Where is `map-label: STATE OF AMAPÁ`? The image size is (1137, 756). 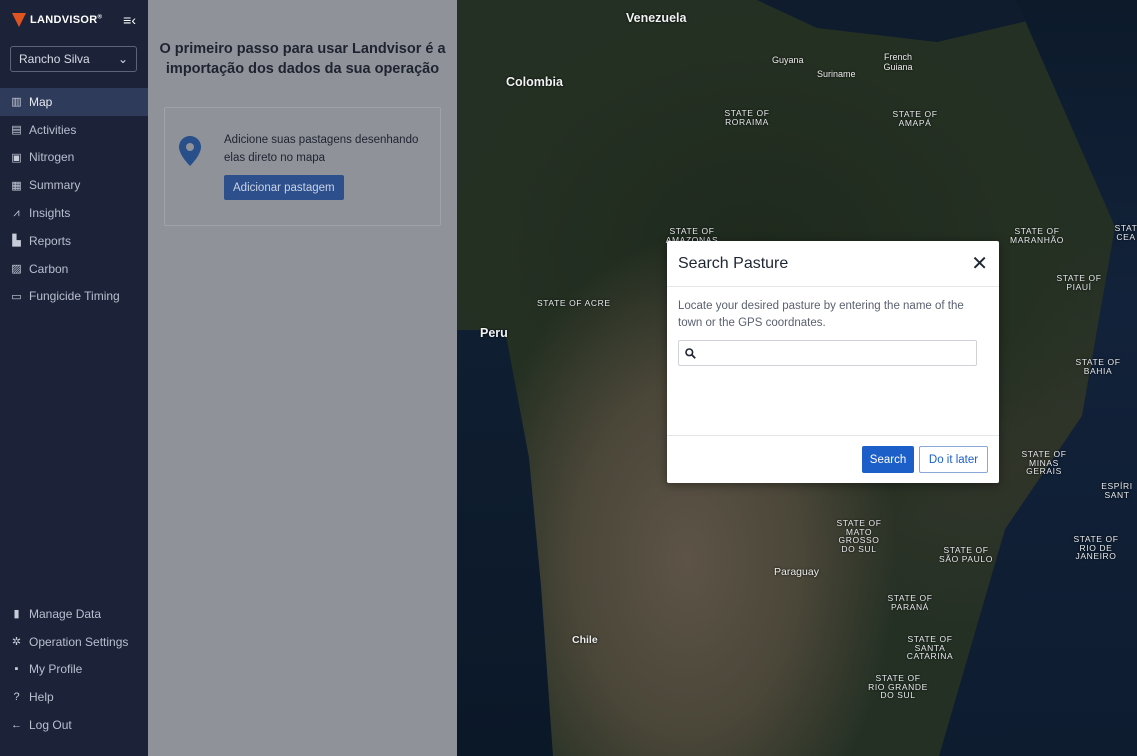 map-label: STATE OF AMAPÁ is located at coordinates (915, 118).